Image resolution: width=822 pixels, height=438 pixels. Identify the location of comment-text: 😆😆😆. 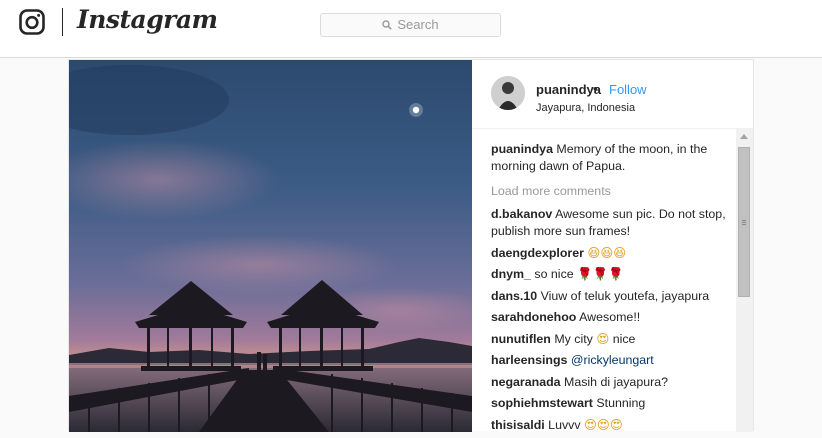
(607, 252).